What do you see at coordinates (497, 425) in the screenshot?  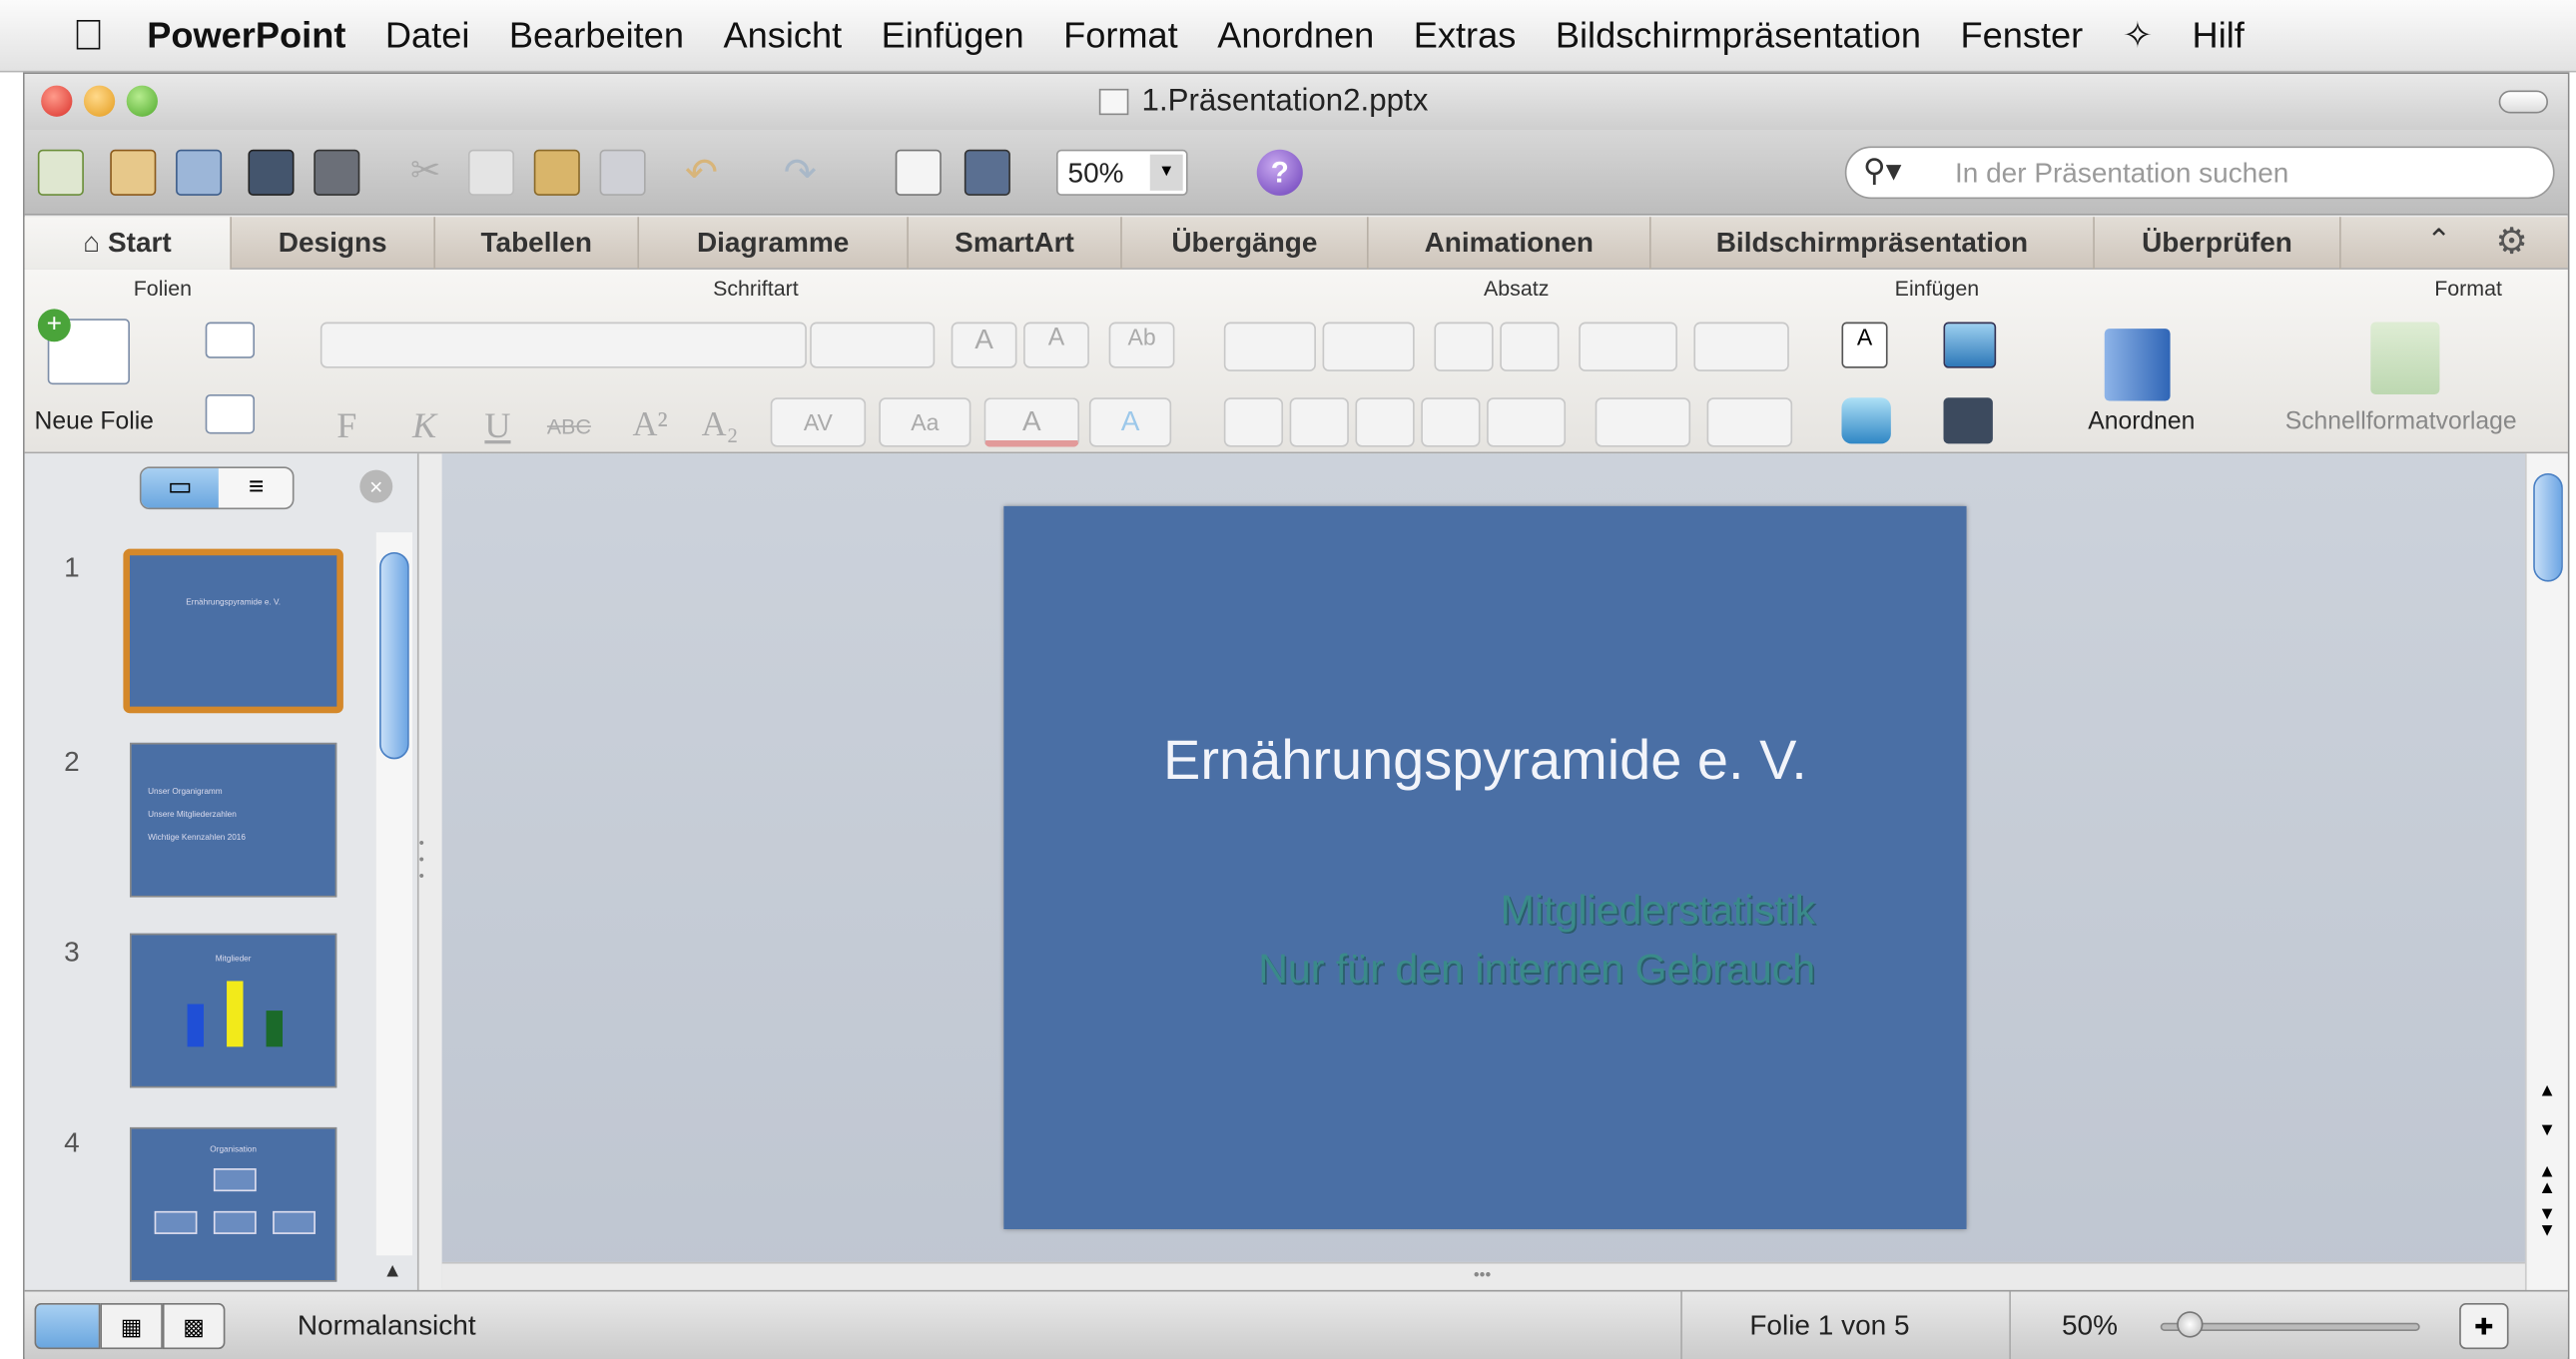 I see `underline-button: U` at bounding box center [497, 425].